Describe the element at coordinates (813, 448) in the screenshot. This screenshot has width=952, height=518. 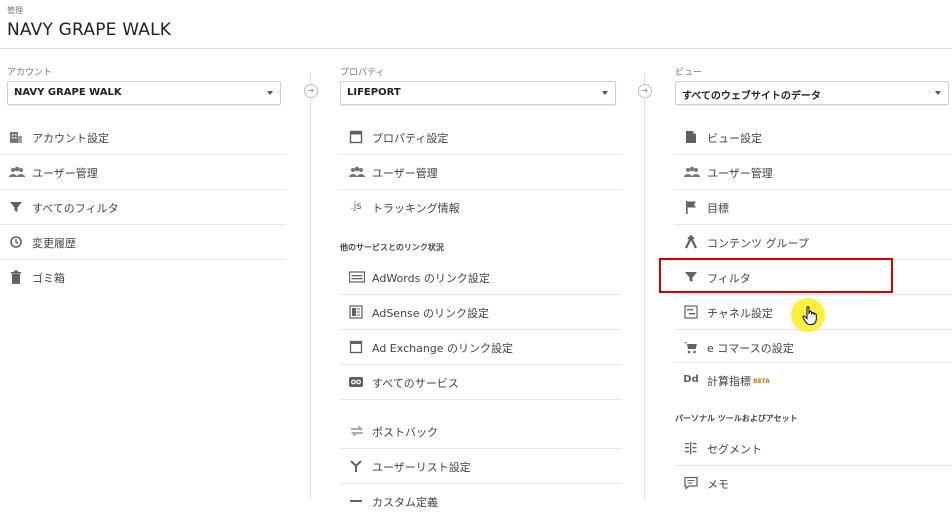
I see `segments-item: セグメント` at that location.